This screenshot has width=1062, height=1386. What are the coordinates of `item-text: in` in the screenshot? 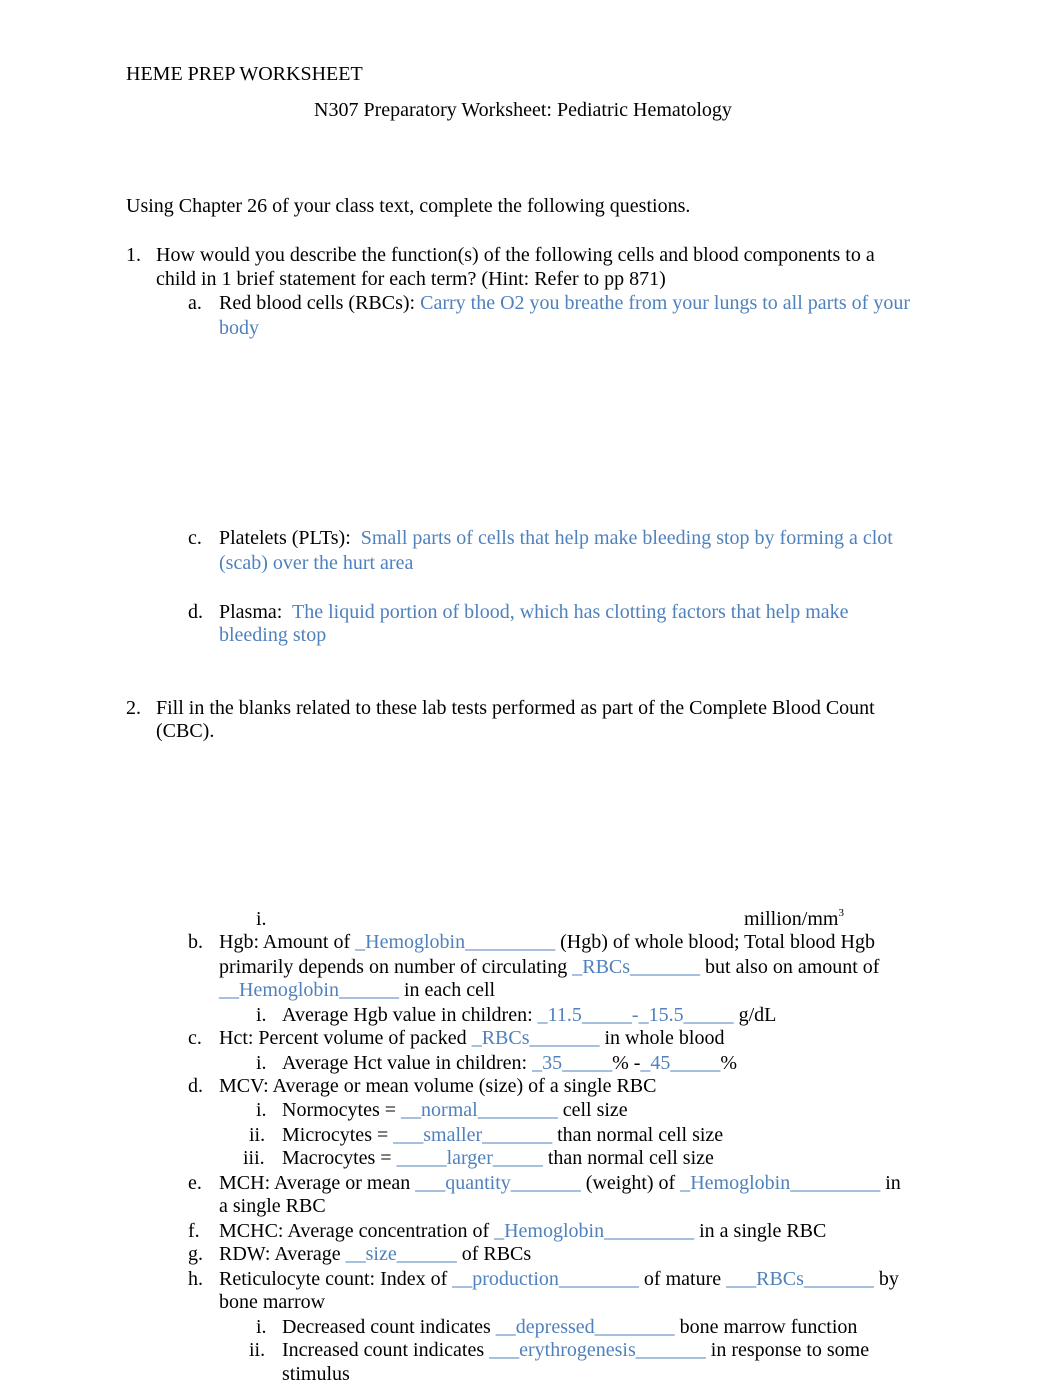 It's located at (890, 1183).